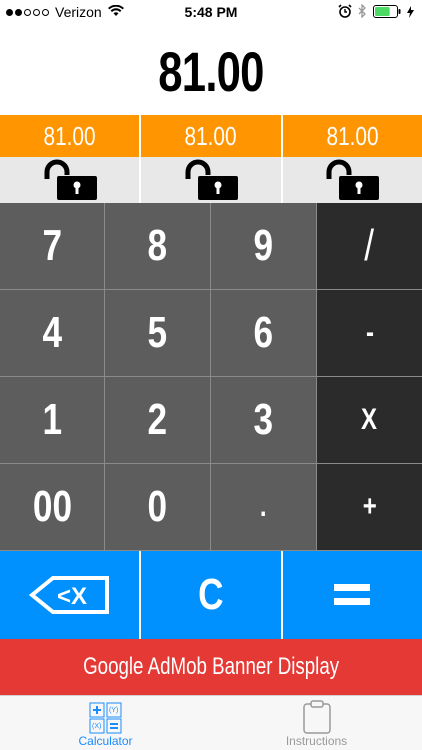 The image size is (422, 750). I want to click on svg-text: (X), so click(96, 726).